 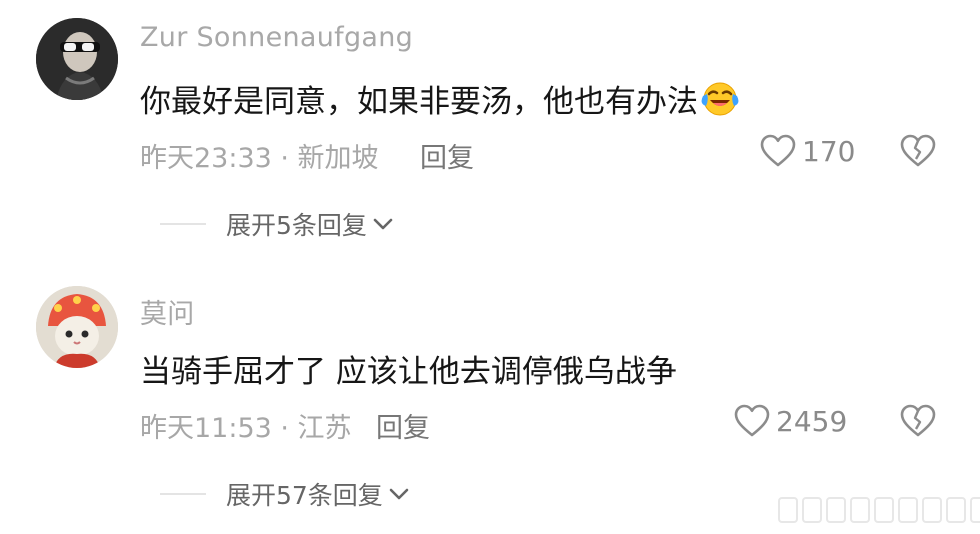 What do you see at coordinates (296, 225) in the screenshot?
I see `expand-replies-label: 展开5条回复` at bounding box center [296, 225].